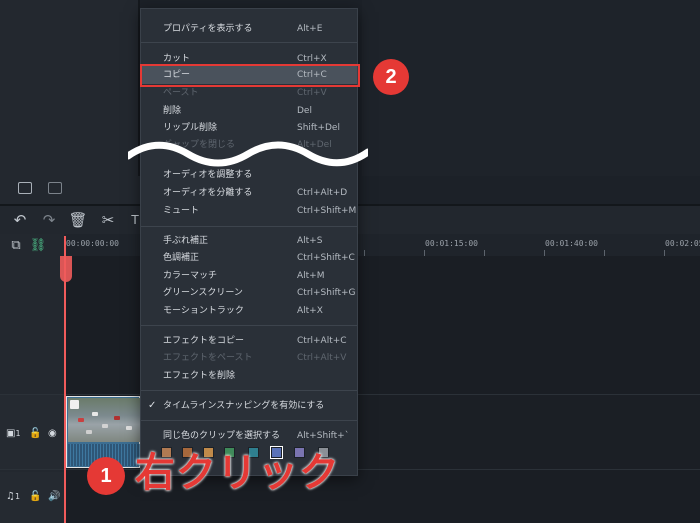 The image size is (700, 523). What do you see at coordinates (249, 406) in the screenshot?
I see `menu-item-timeline-snapping: タイムラインスナッピングを有効にする` at bounding box center [249, 406].